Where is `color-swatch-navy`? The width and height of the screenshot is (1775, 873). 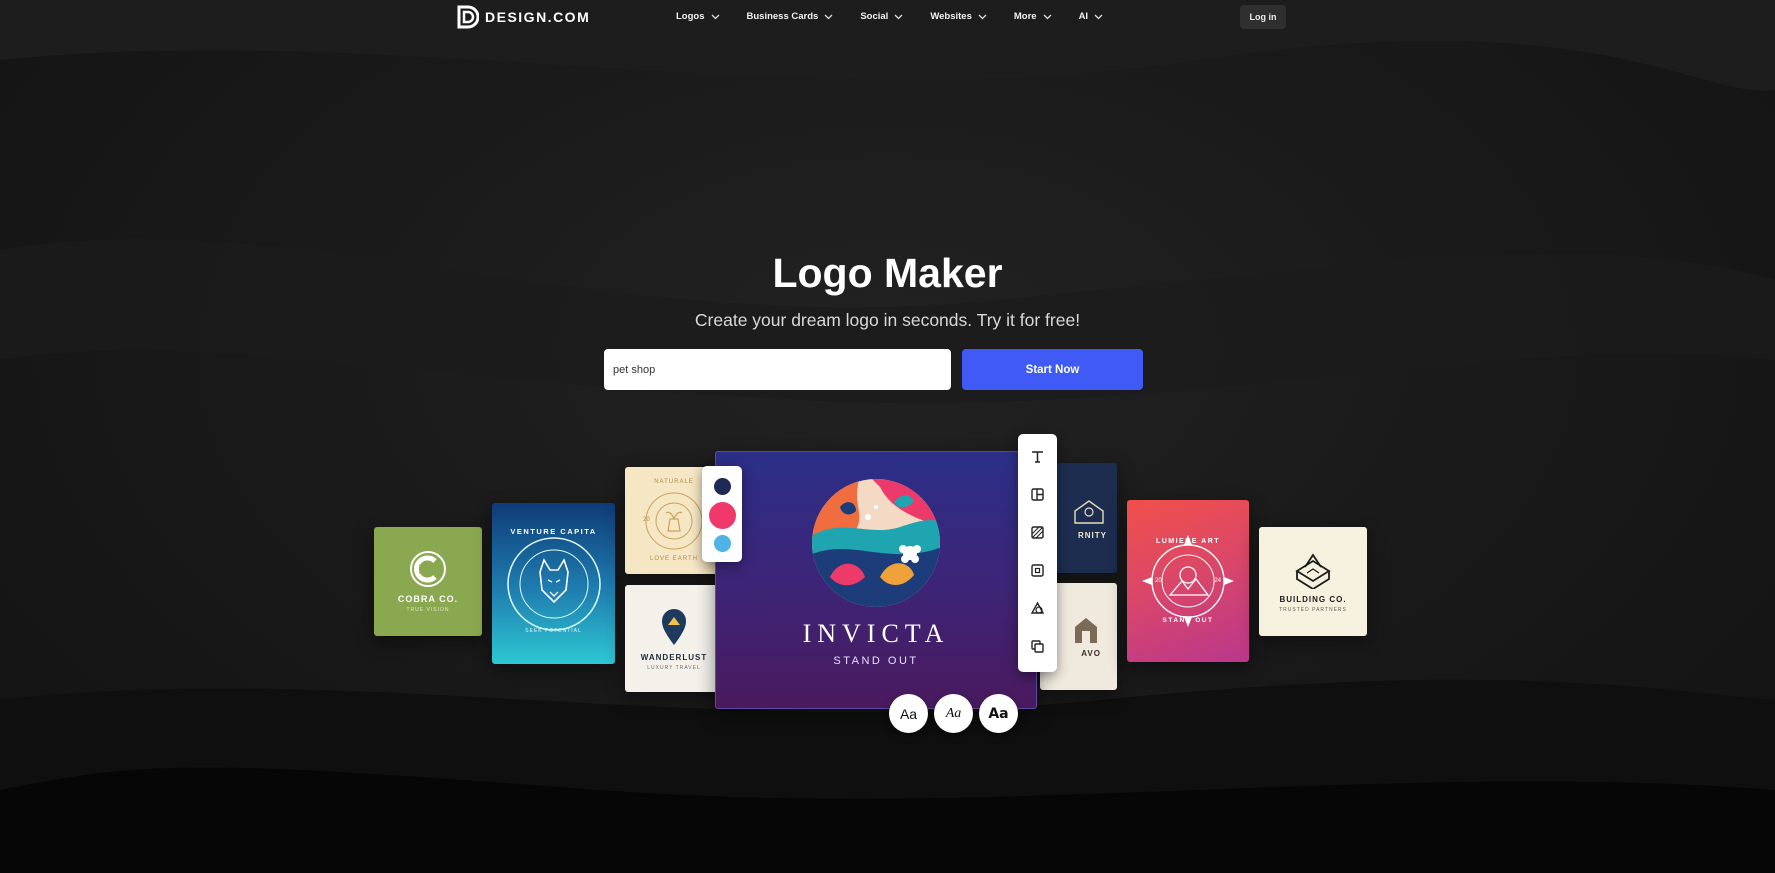 color-swatch-navy is located at coordinates (722, 486).